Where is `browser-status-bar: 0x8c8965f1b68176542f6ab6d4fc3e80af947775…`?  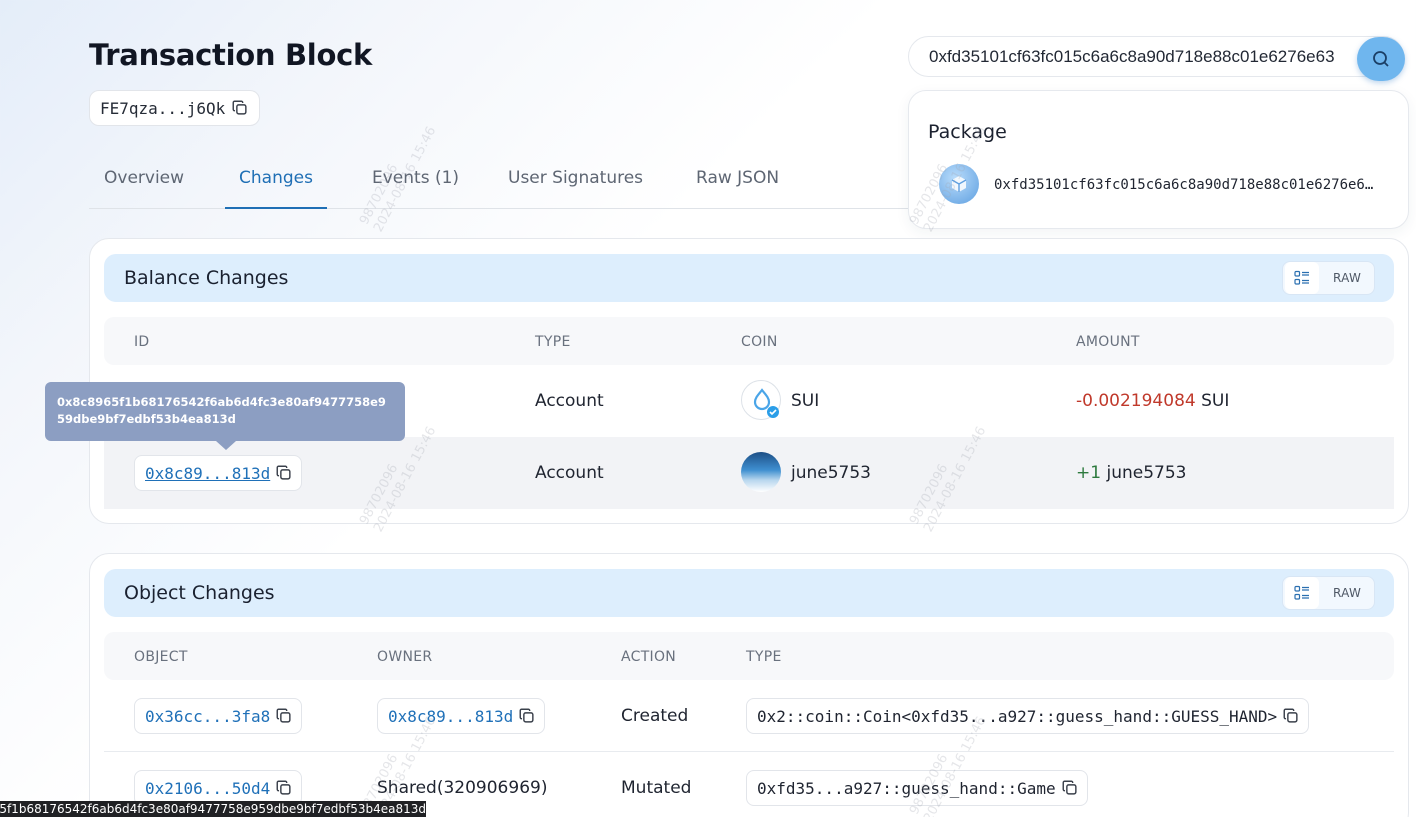
browser-status-bar: 0x8c8965f1b68176542f6ab6d4fc3e80af947775… is located at coordinates (213, 809).